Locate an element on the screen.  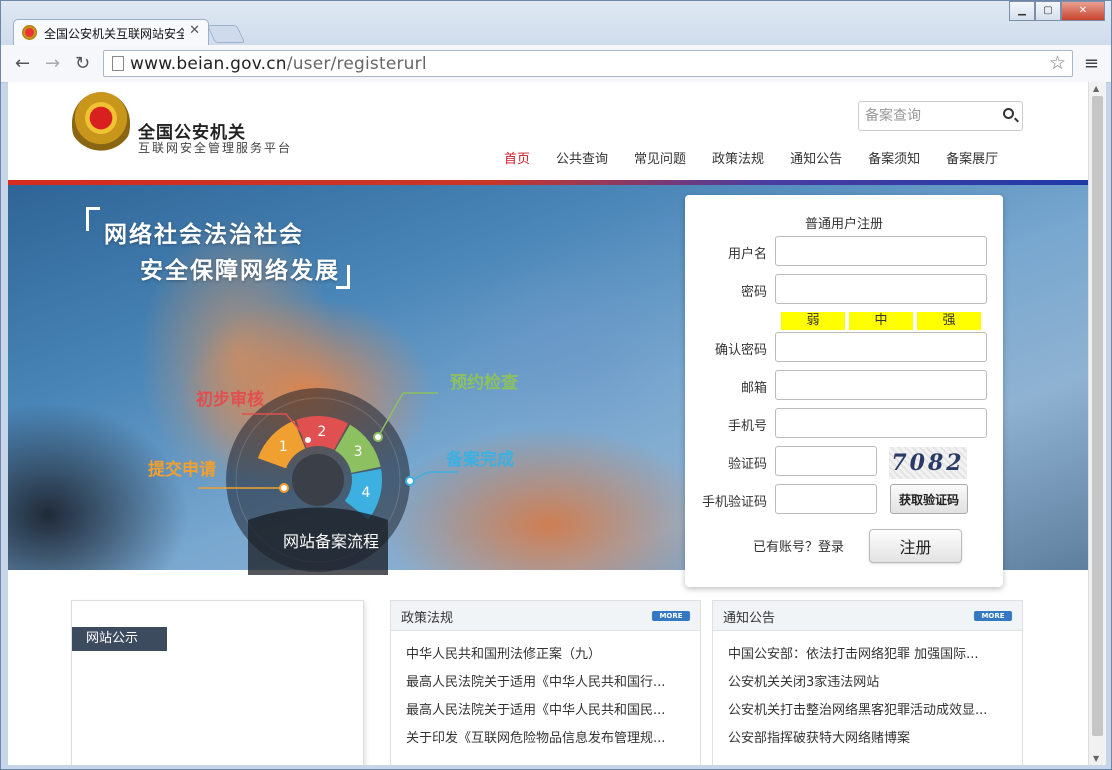
step-1-number: 1 is located at coordinates (283, 447).